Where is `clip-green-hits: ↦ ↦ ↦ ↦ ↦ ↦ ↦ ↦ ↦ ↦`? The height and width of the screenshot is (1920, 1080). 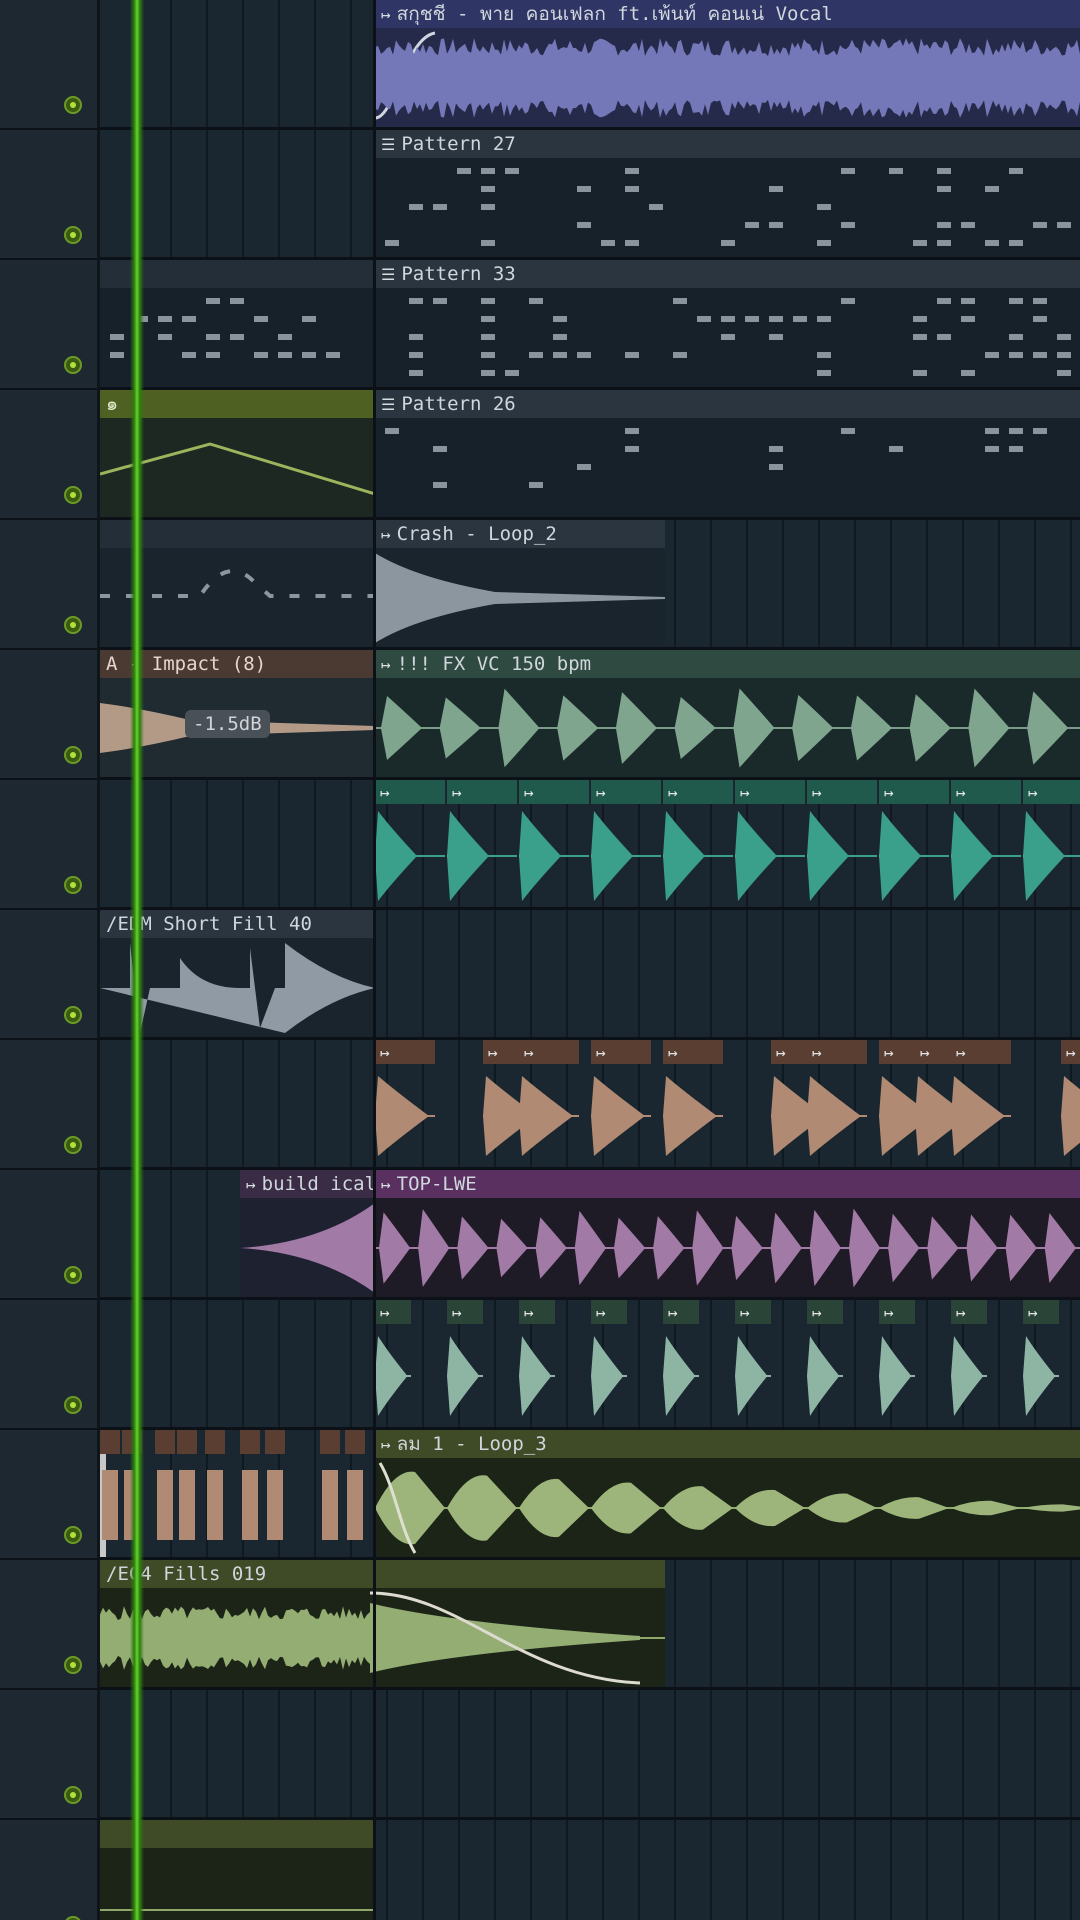
clip-green-hits: ↦ ↦ ↦ ↦ ↦ ↦ ↦ ↦ ↦ ↦ is located at coordinates (727, 1363).